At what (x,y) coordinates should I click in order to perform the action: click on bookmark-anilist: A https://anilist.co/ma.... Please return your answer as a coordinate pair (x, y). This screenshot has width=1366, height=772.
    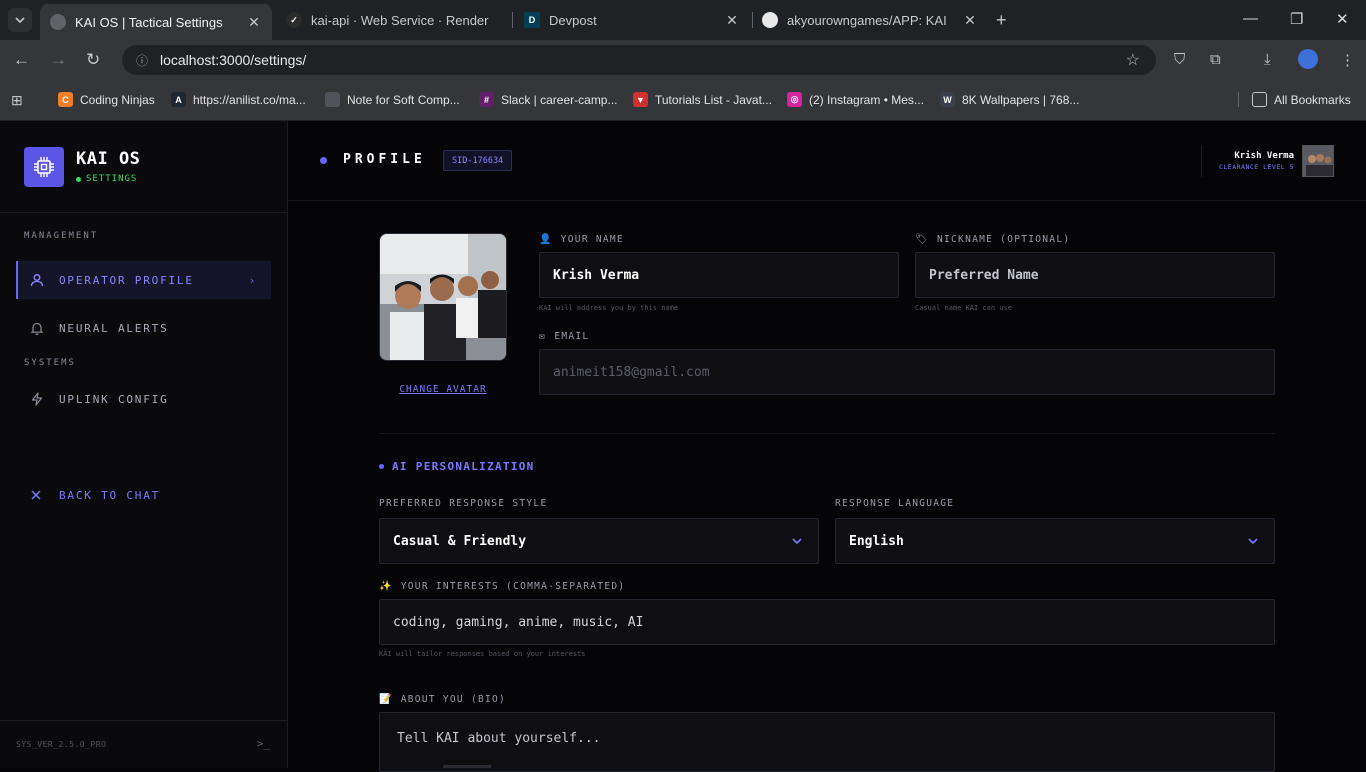
    Looking at the image, I should click on (238, 99).